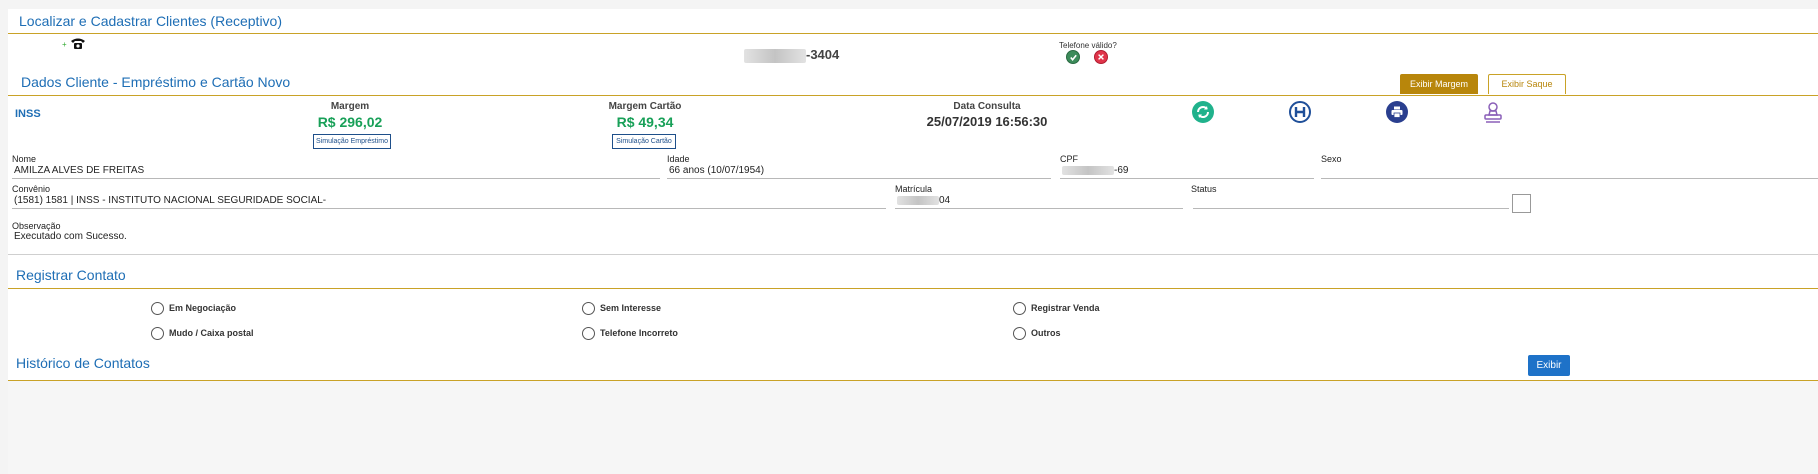 The width and height of the screenshot is (1818, 474). Describe the element at coordinates (211, 333) in the screenshot. I see `radio-label-mudo-caixa-postal: Mudo / Caixa postal` at that location.